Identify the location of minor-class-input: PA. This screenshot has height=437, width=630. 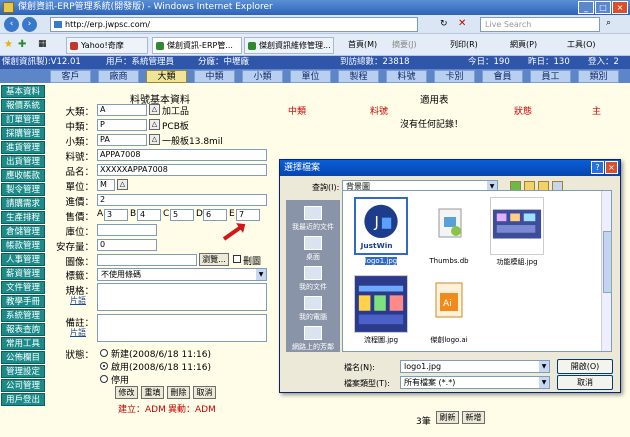
(122, 140).